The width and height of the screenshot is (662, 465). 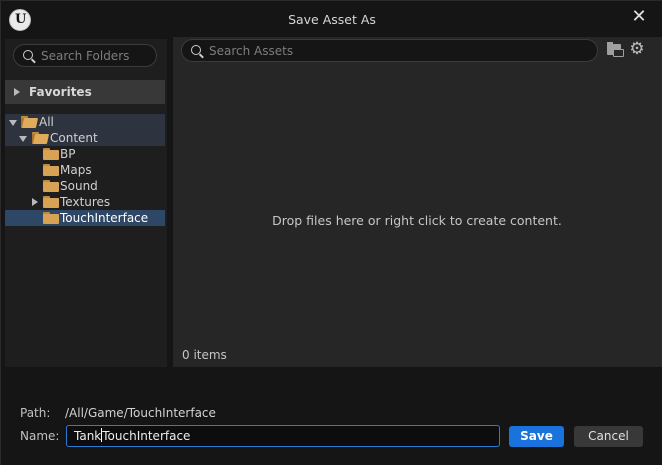 What do you see at coordinates (76, 170) in the screenshot?
I see `tree-item-label: Maps` at bounding box center [76, 170].